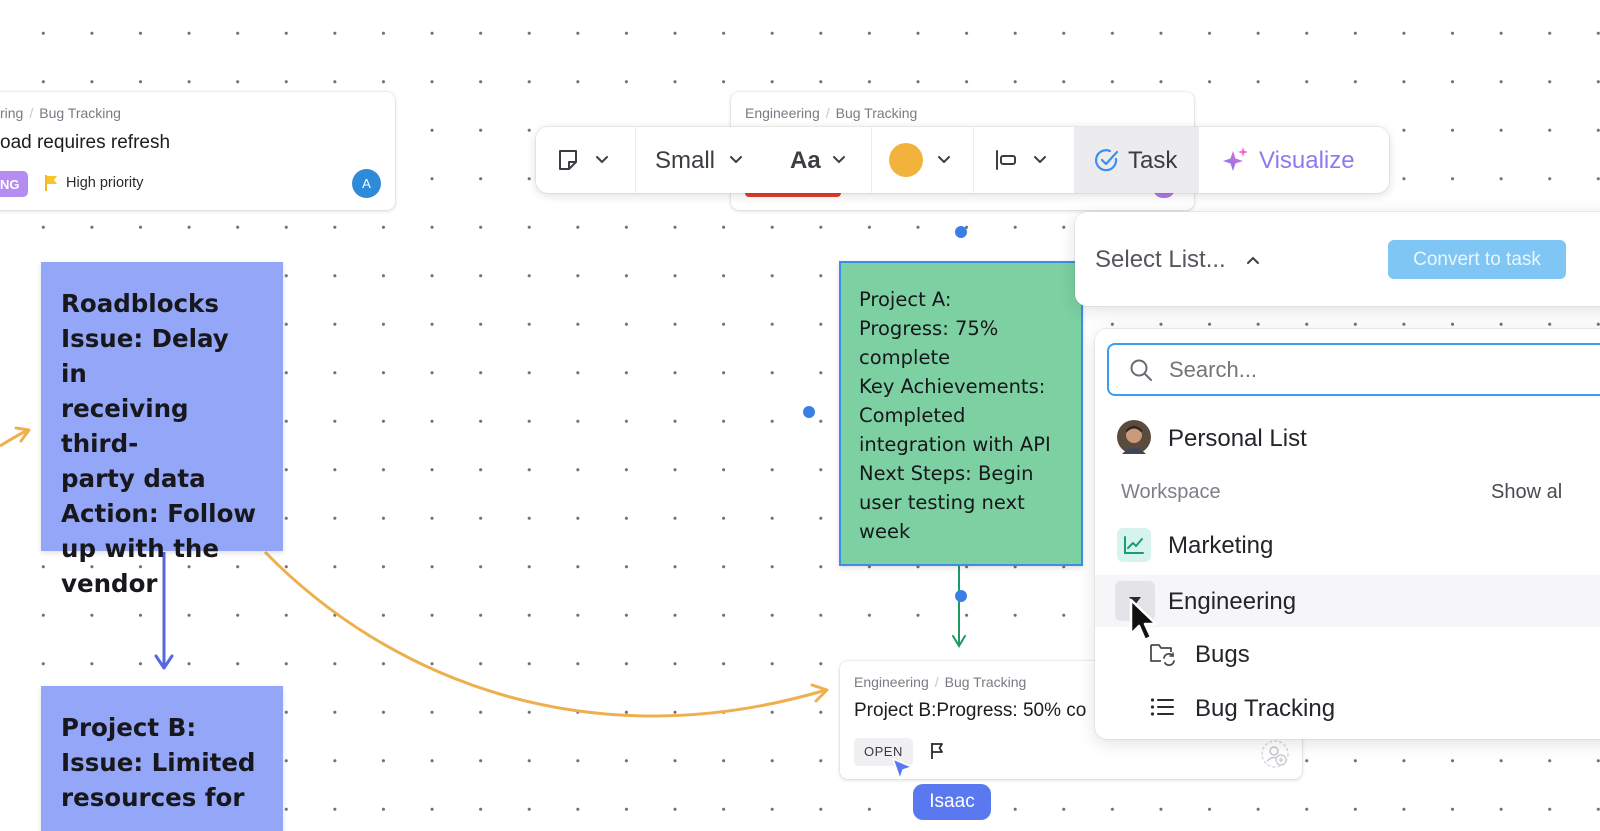 The height and width of the screenshot is (831, 1600). What do you see at coordinates (1347, 708) in the screenshot?
I see `list-item-bug-tracking: Bug Tracking` at bounding box center [1347, 708].